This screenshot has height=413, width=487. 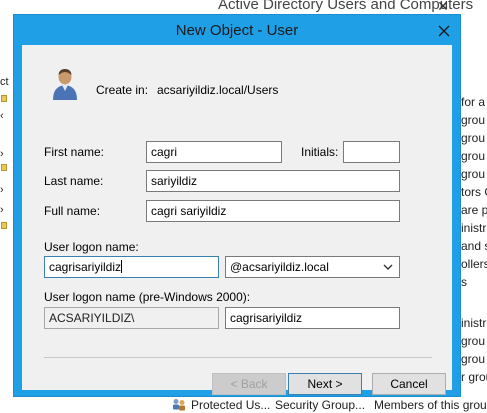 What do you see at coordinates (371, 152) in the screenshot?
I see `initials-field` at bounding box center [371, 152].